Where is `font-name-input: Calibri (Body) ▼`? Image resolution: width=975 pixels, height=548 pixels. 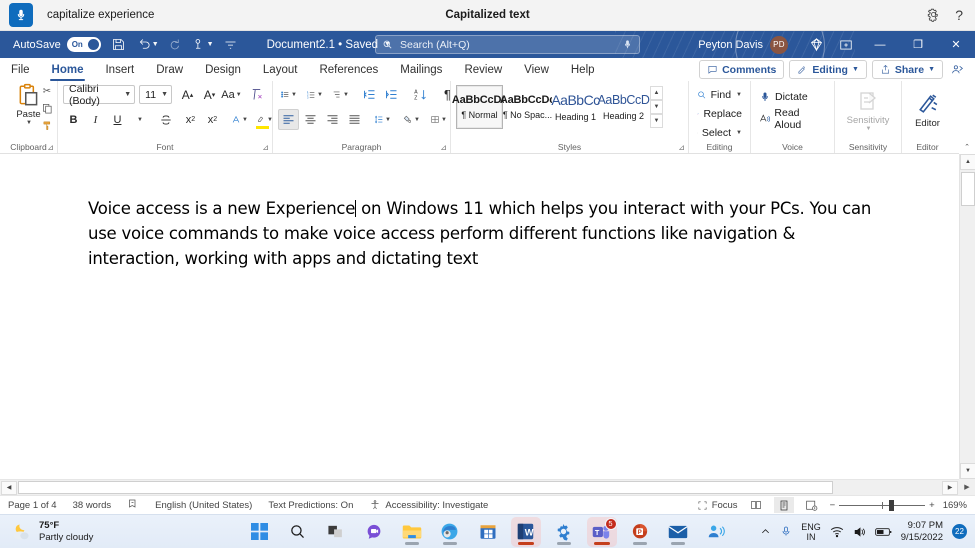 font-name-input: Calibri (Body) ▼ is located at coordinates (99, 95).